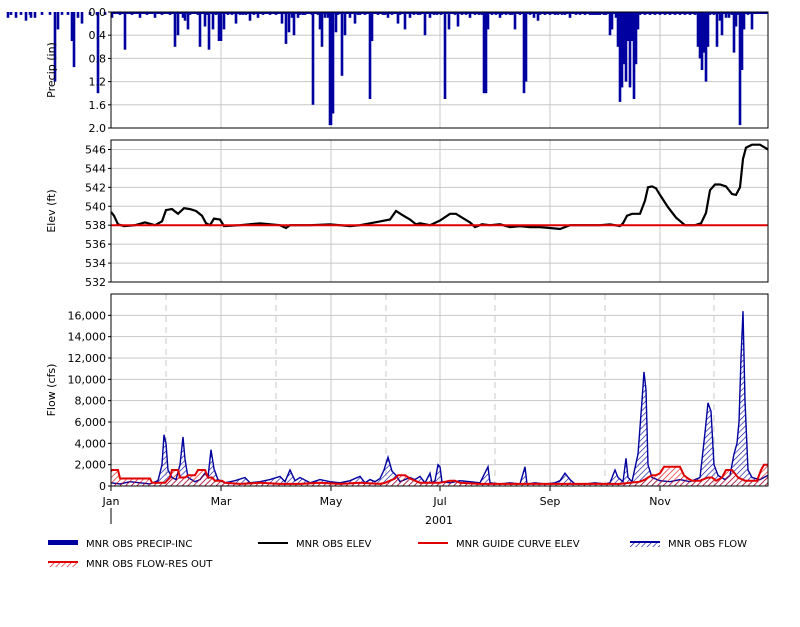 The width and height of the screenshot is (800, 627). Describe the element at coordinates (660, 501) in the screenshot. I see `x-tick-label: Nov` at that location.